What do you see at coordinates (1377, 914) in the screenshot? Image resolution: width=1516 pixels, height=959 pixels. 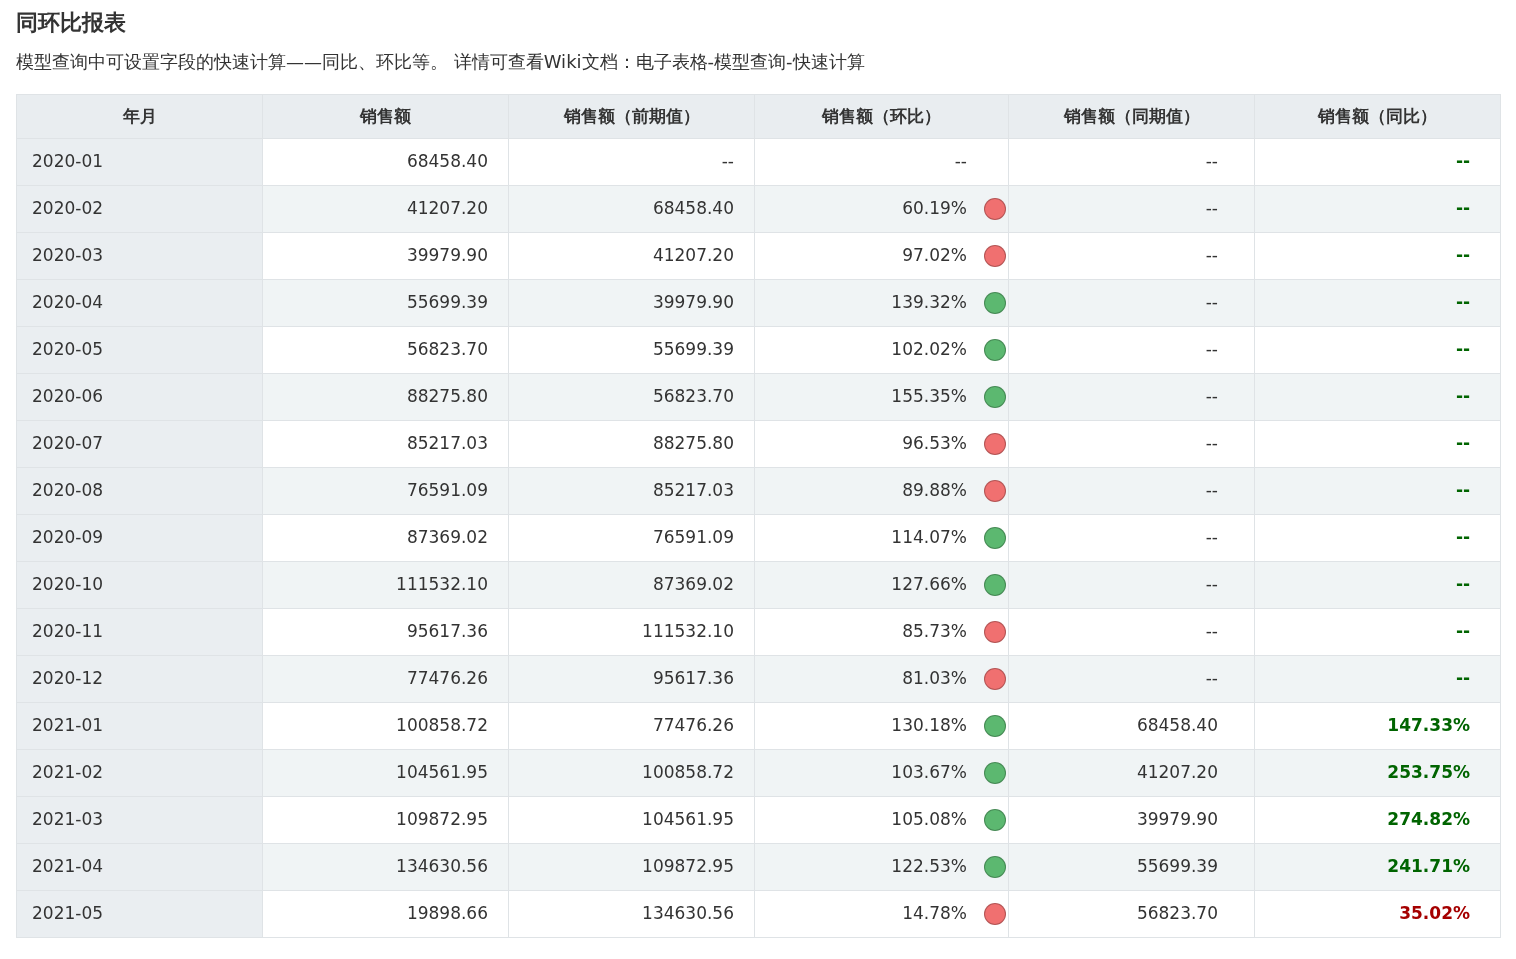 I see `table-cell: 35.02%` at bounding box center [1377, 914].